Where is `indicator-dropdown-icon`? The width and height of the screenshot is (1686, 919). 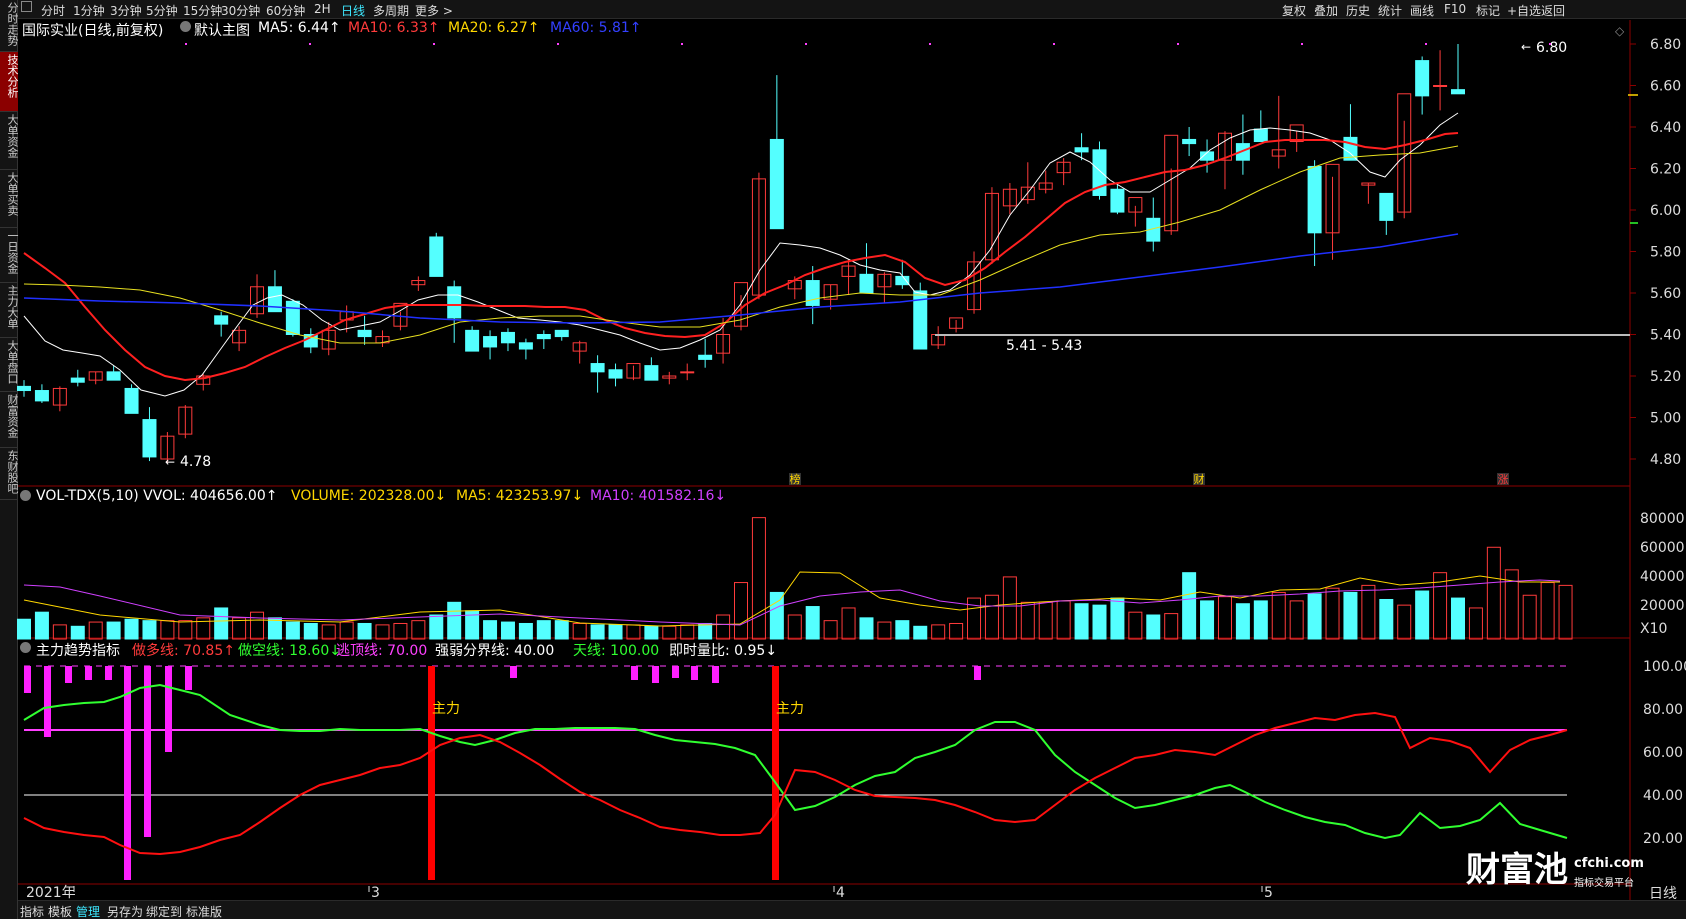 indicator-dropdown-icon is located at coordinates (185, 26).